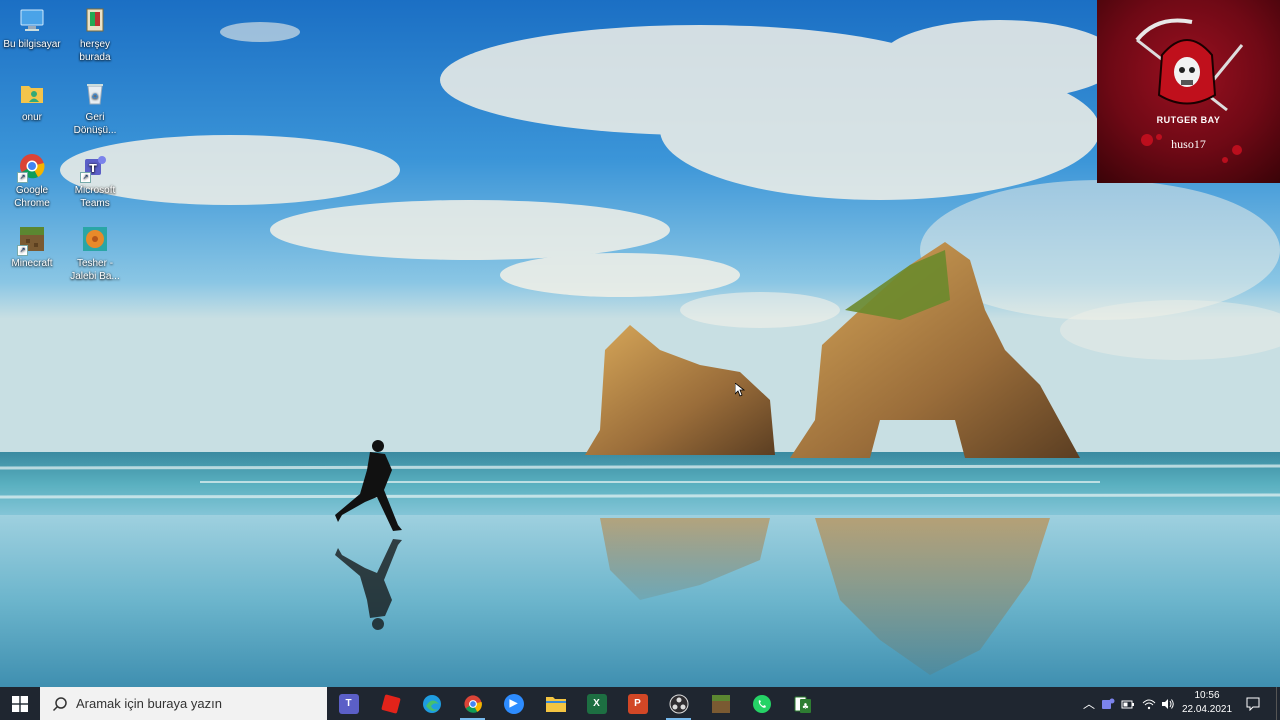 This screenshot has width=1280, height=720. I want to click on zoom-icon: ▶, so click(513, 703).